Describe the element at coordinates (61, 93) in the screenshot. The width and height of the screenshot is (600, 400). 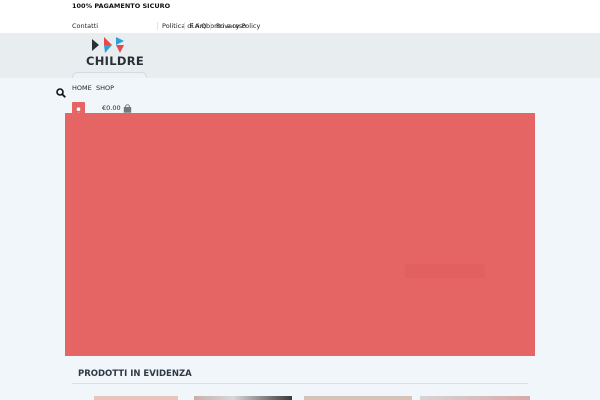
I see `search-icon` at that location.